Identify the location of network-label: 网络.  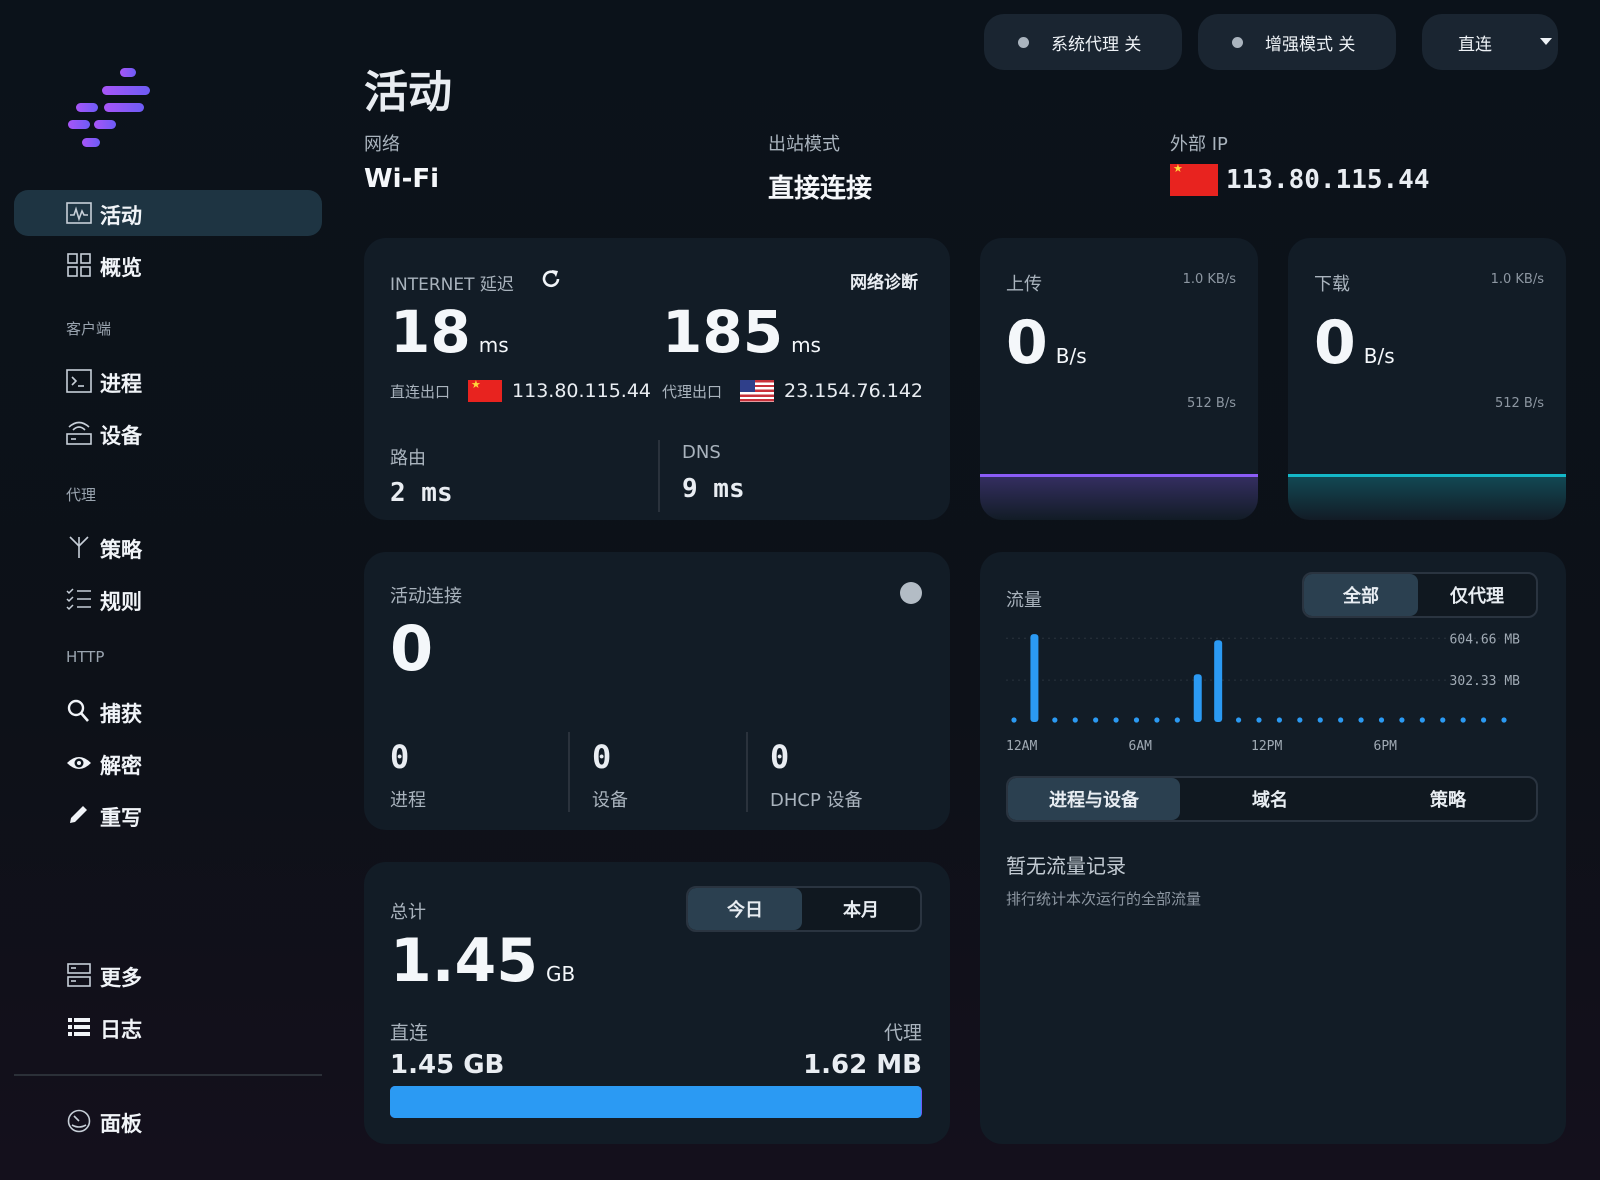
(382, 144).